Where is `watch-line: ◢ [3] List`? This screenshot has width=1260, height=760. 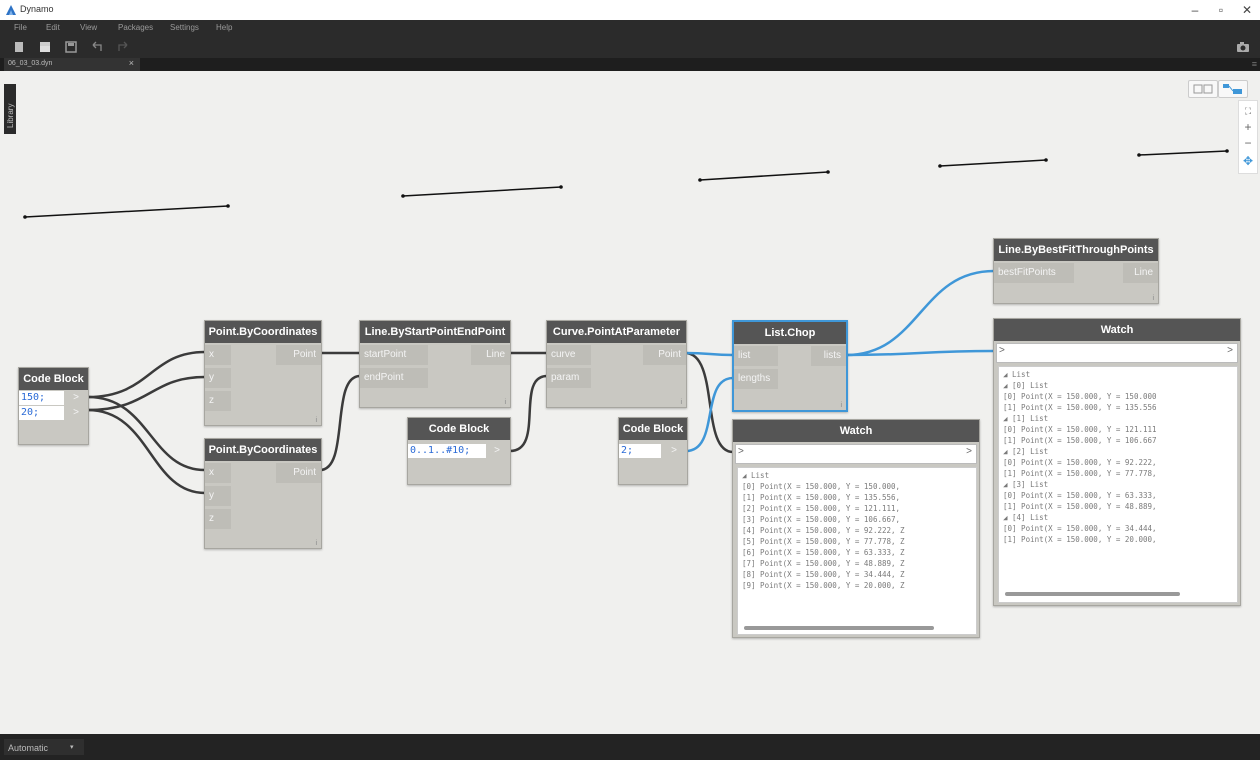
watch-line: ◢ [3] List is located at coordinates (1118, 484).